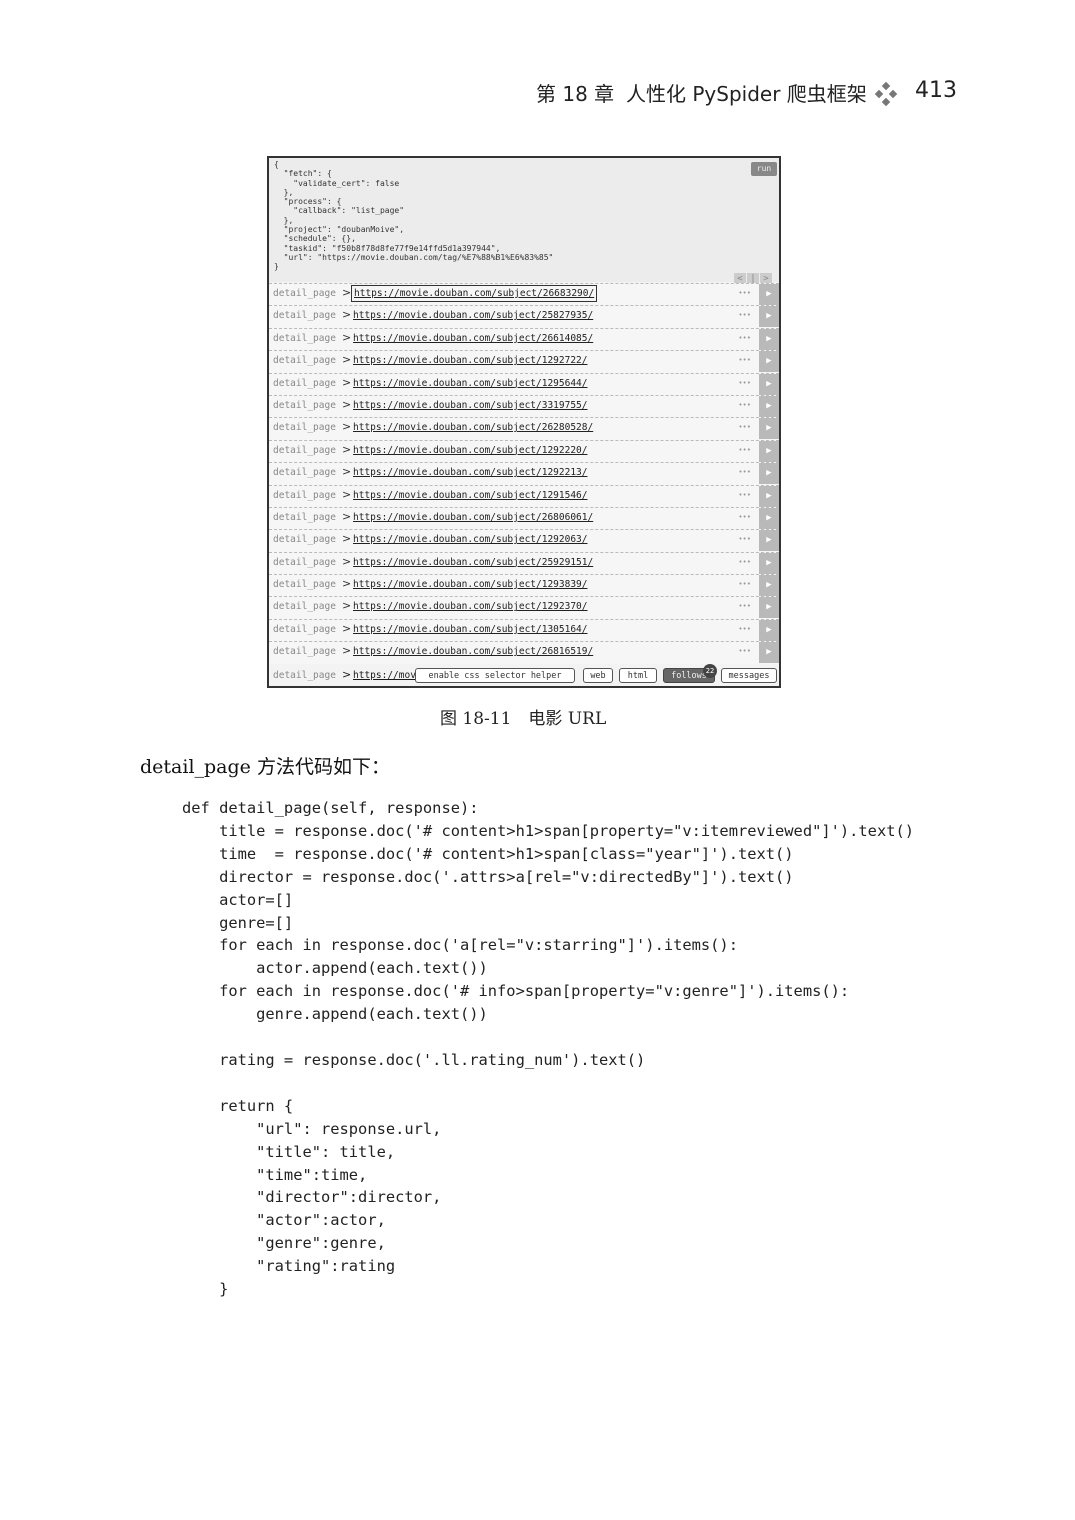 The width and height of the screenshot is (1075, 1520). I want to click on diamond-ornament-icon, so click(886, 94).